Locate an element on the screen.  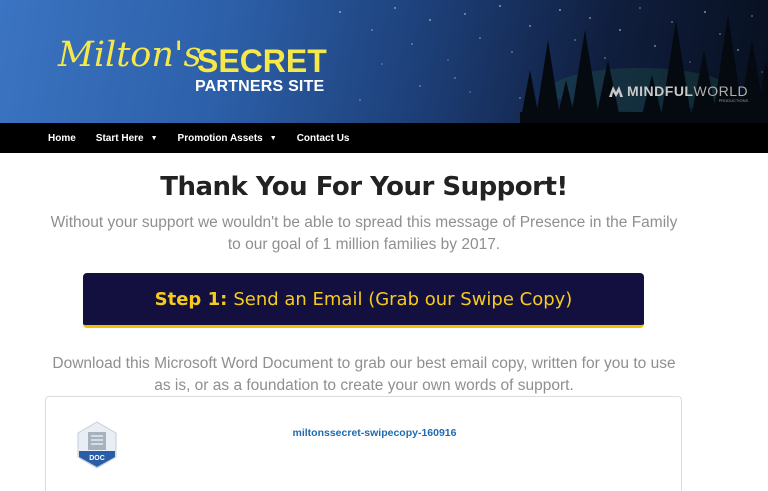
nav-item-contact-us: Contact Us is located at coordinates (323, 138).